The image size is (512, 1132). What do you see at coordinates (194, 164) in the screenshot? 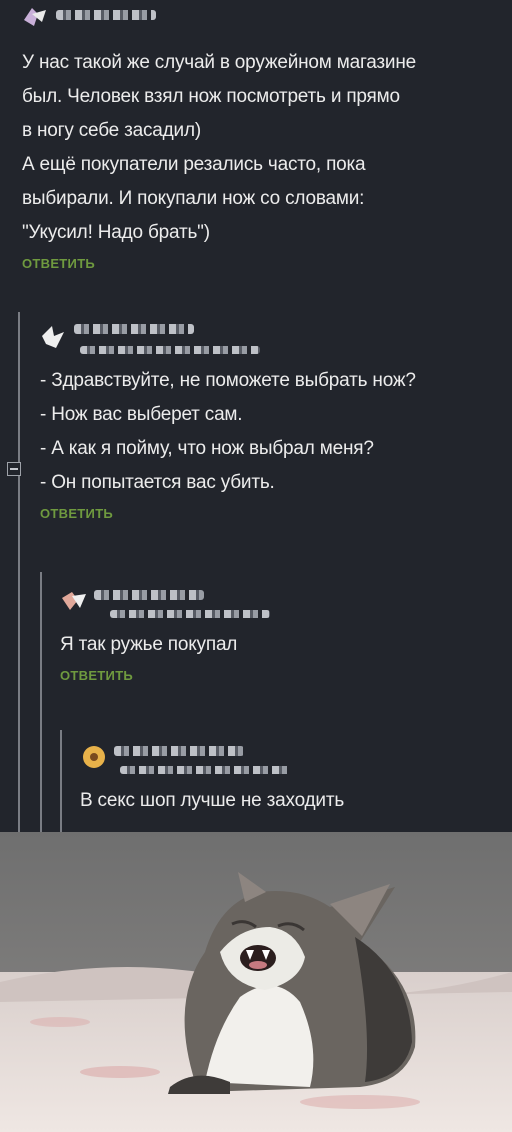
I see `comment-line: А ещё покупатели резались часто, пока` at bounding box center [194, 164].